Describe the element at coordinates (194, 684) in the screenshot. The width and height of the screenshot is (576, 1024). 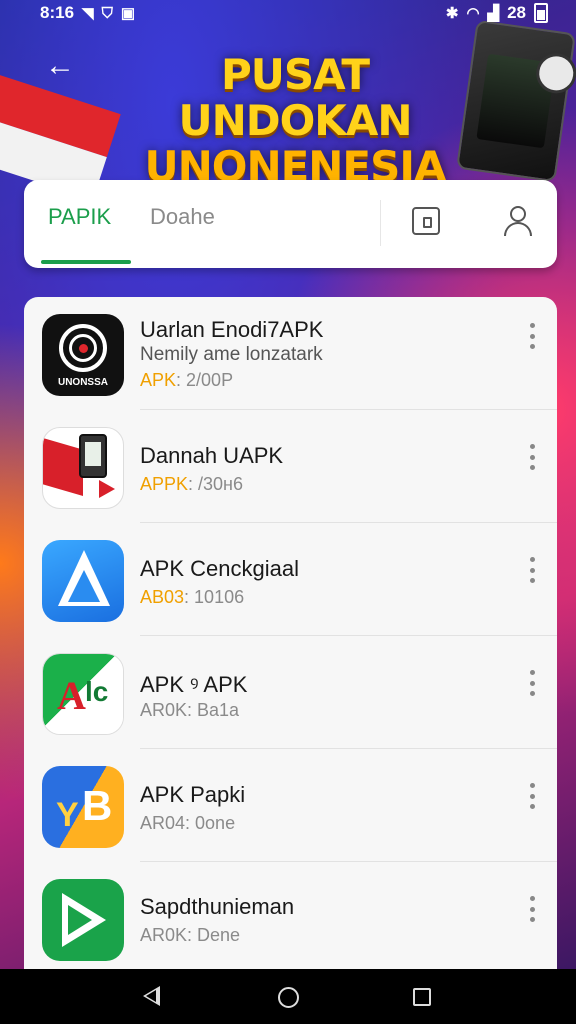
I see `app-name: APK ꝰ APK` at that location.